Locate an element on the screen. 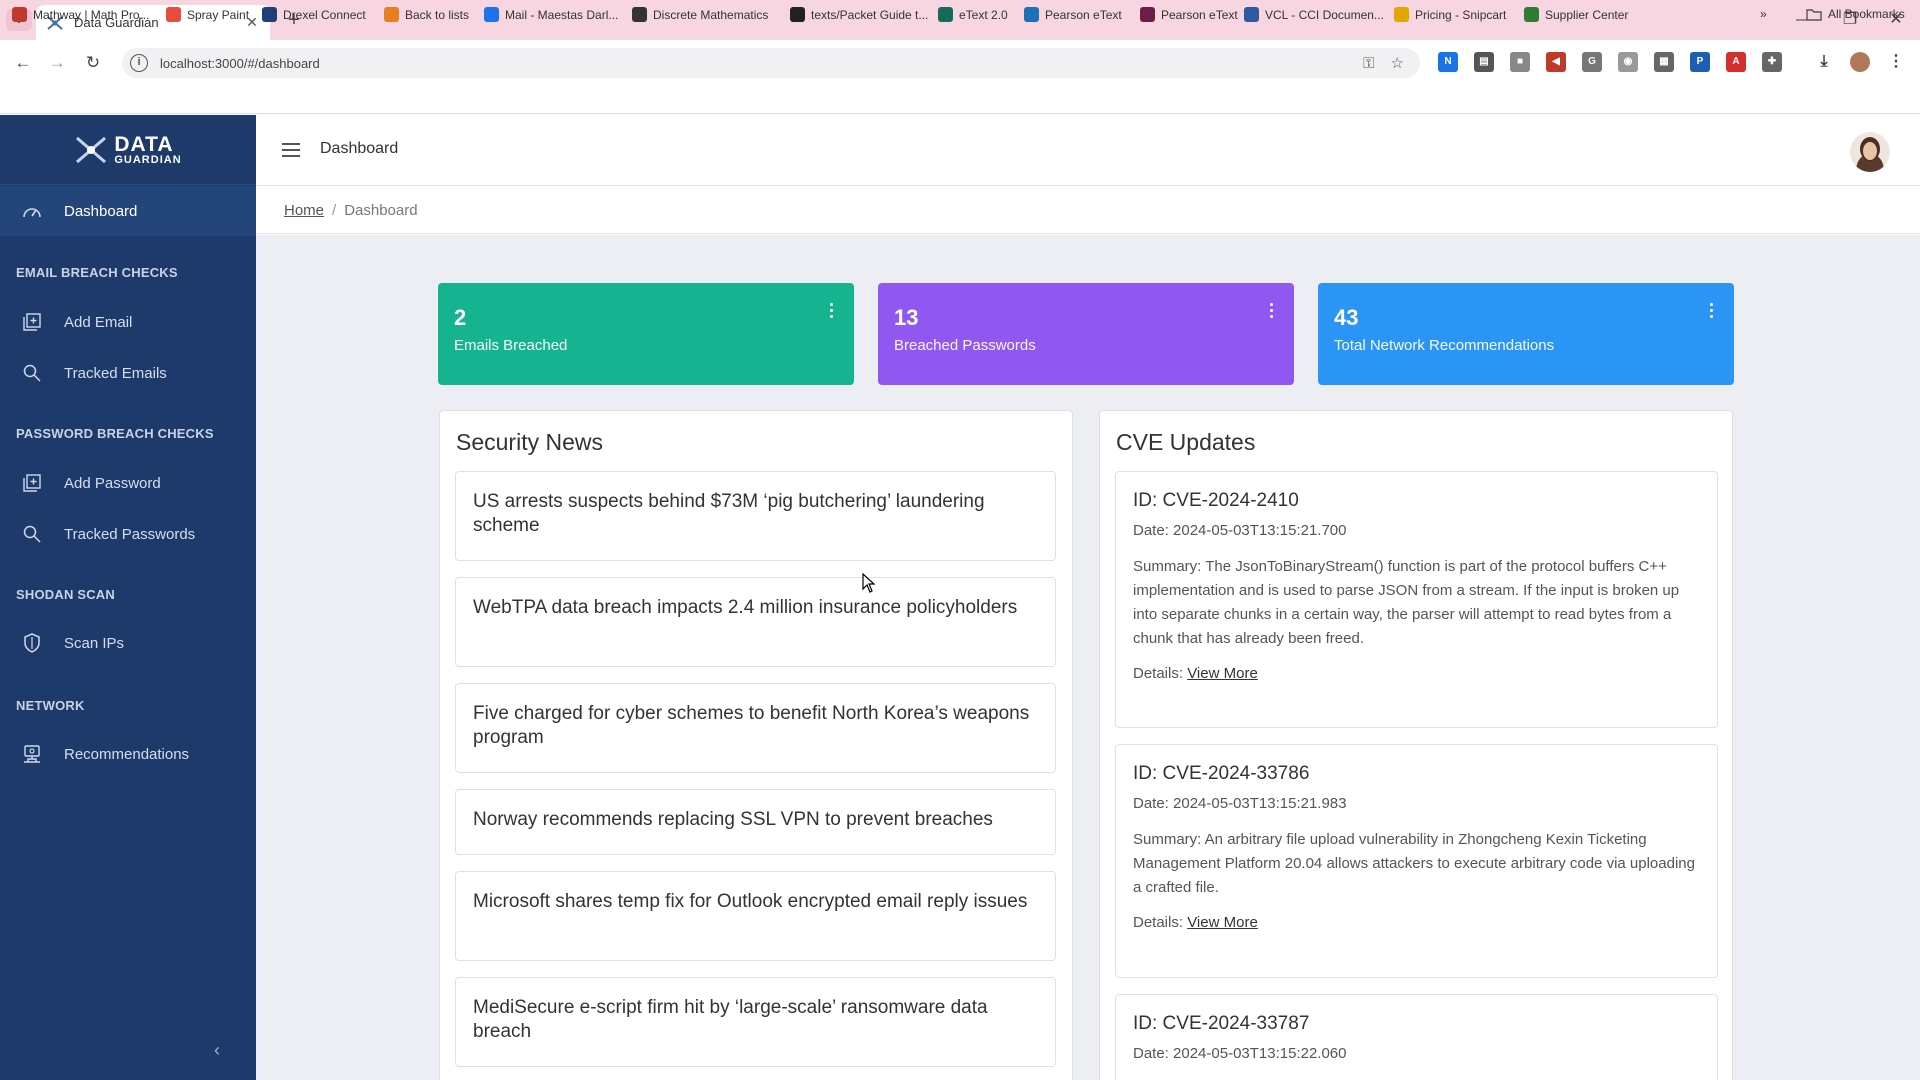 The height and width of the screenshot is (1080, 1920). extension-pdf-icon: P is located at coordinates (1700, 62).